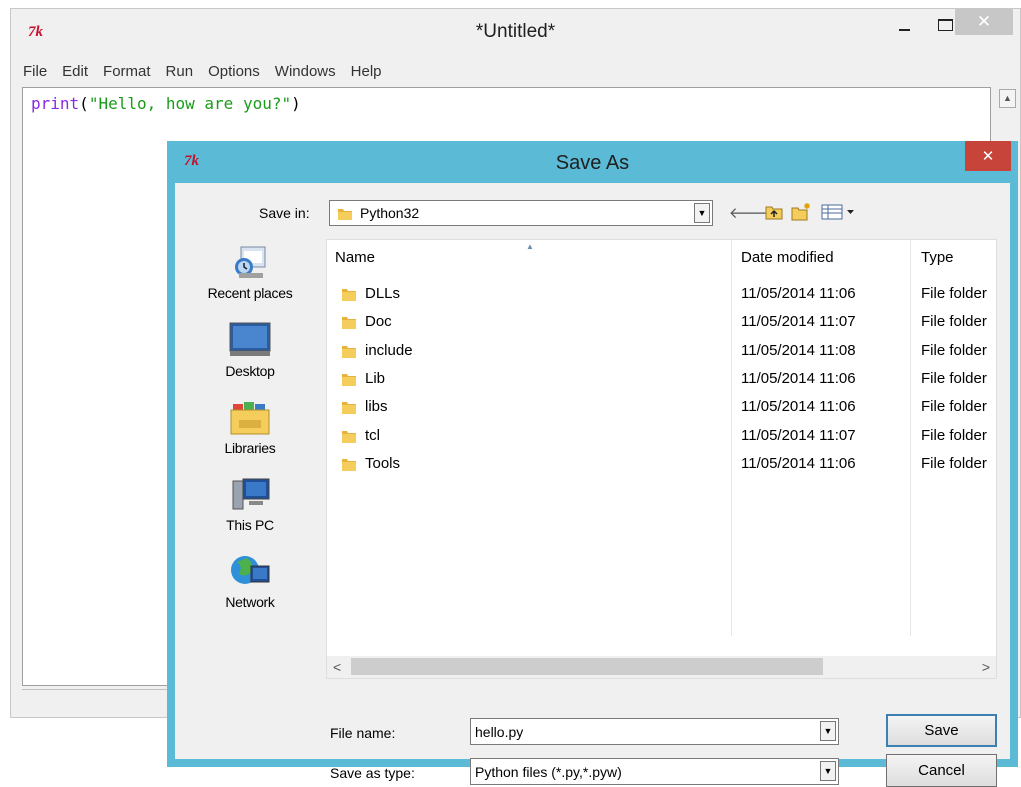 This screenshot has width=1021, height=787. I want to click on file-row: tcl 11/05/2014 11:07 File folder, so click(661, 436).